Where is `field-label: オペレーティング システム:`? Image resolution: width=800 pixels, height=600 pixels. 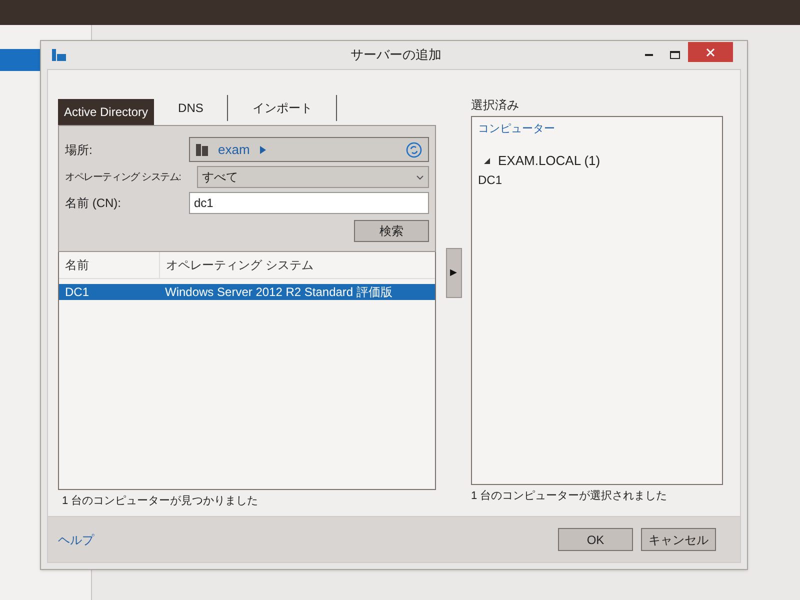
field-label: オペレーティング システム: is located at coordinates (123, 177).